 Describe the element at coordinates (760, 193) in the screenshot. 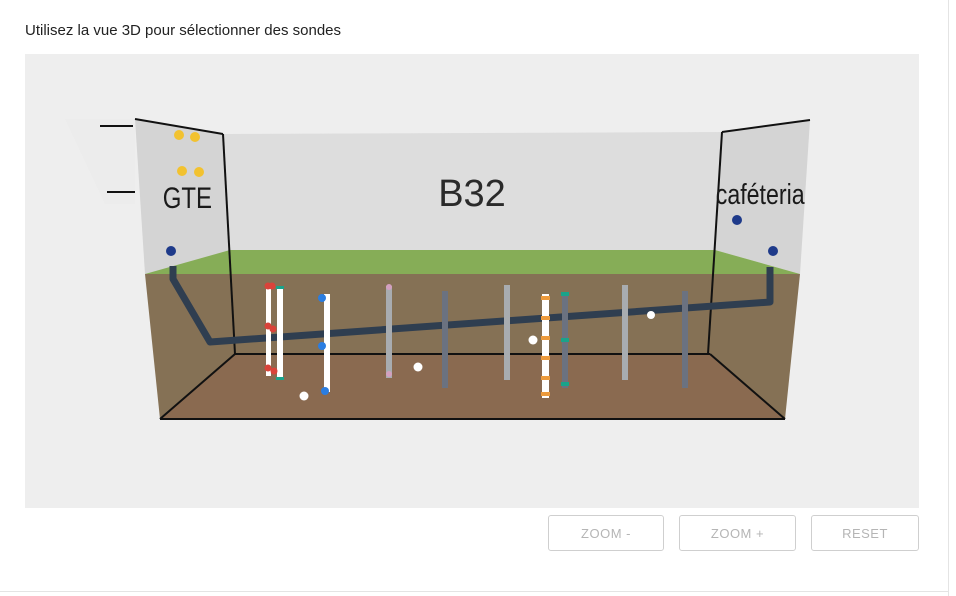

I see `right-wall-label: caféteria` at that location.